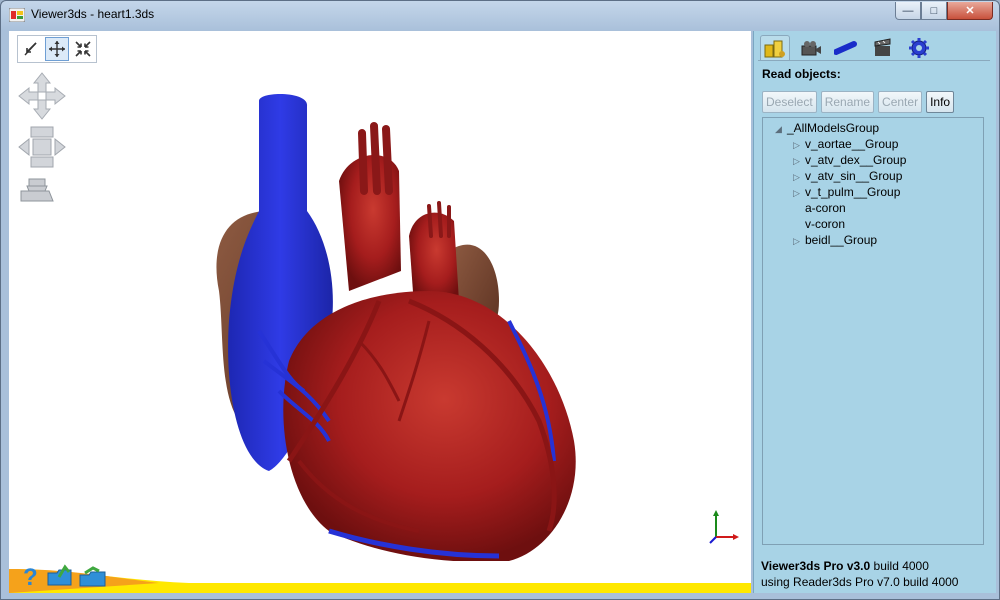 The image size is (1000, 600). Describe the element at coordinates (853, 192) in the screenshot. I see `tree-item-label: v_t_pulm__Group` at that location.